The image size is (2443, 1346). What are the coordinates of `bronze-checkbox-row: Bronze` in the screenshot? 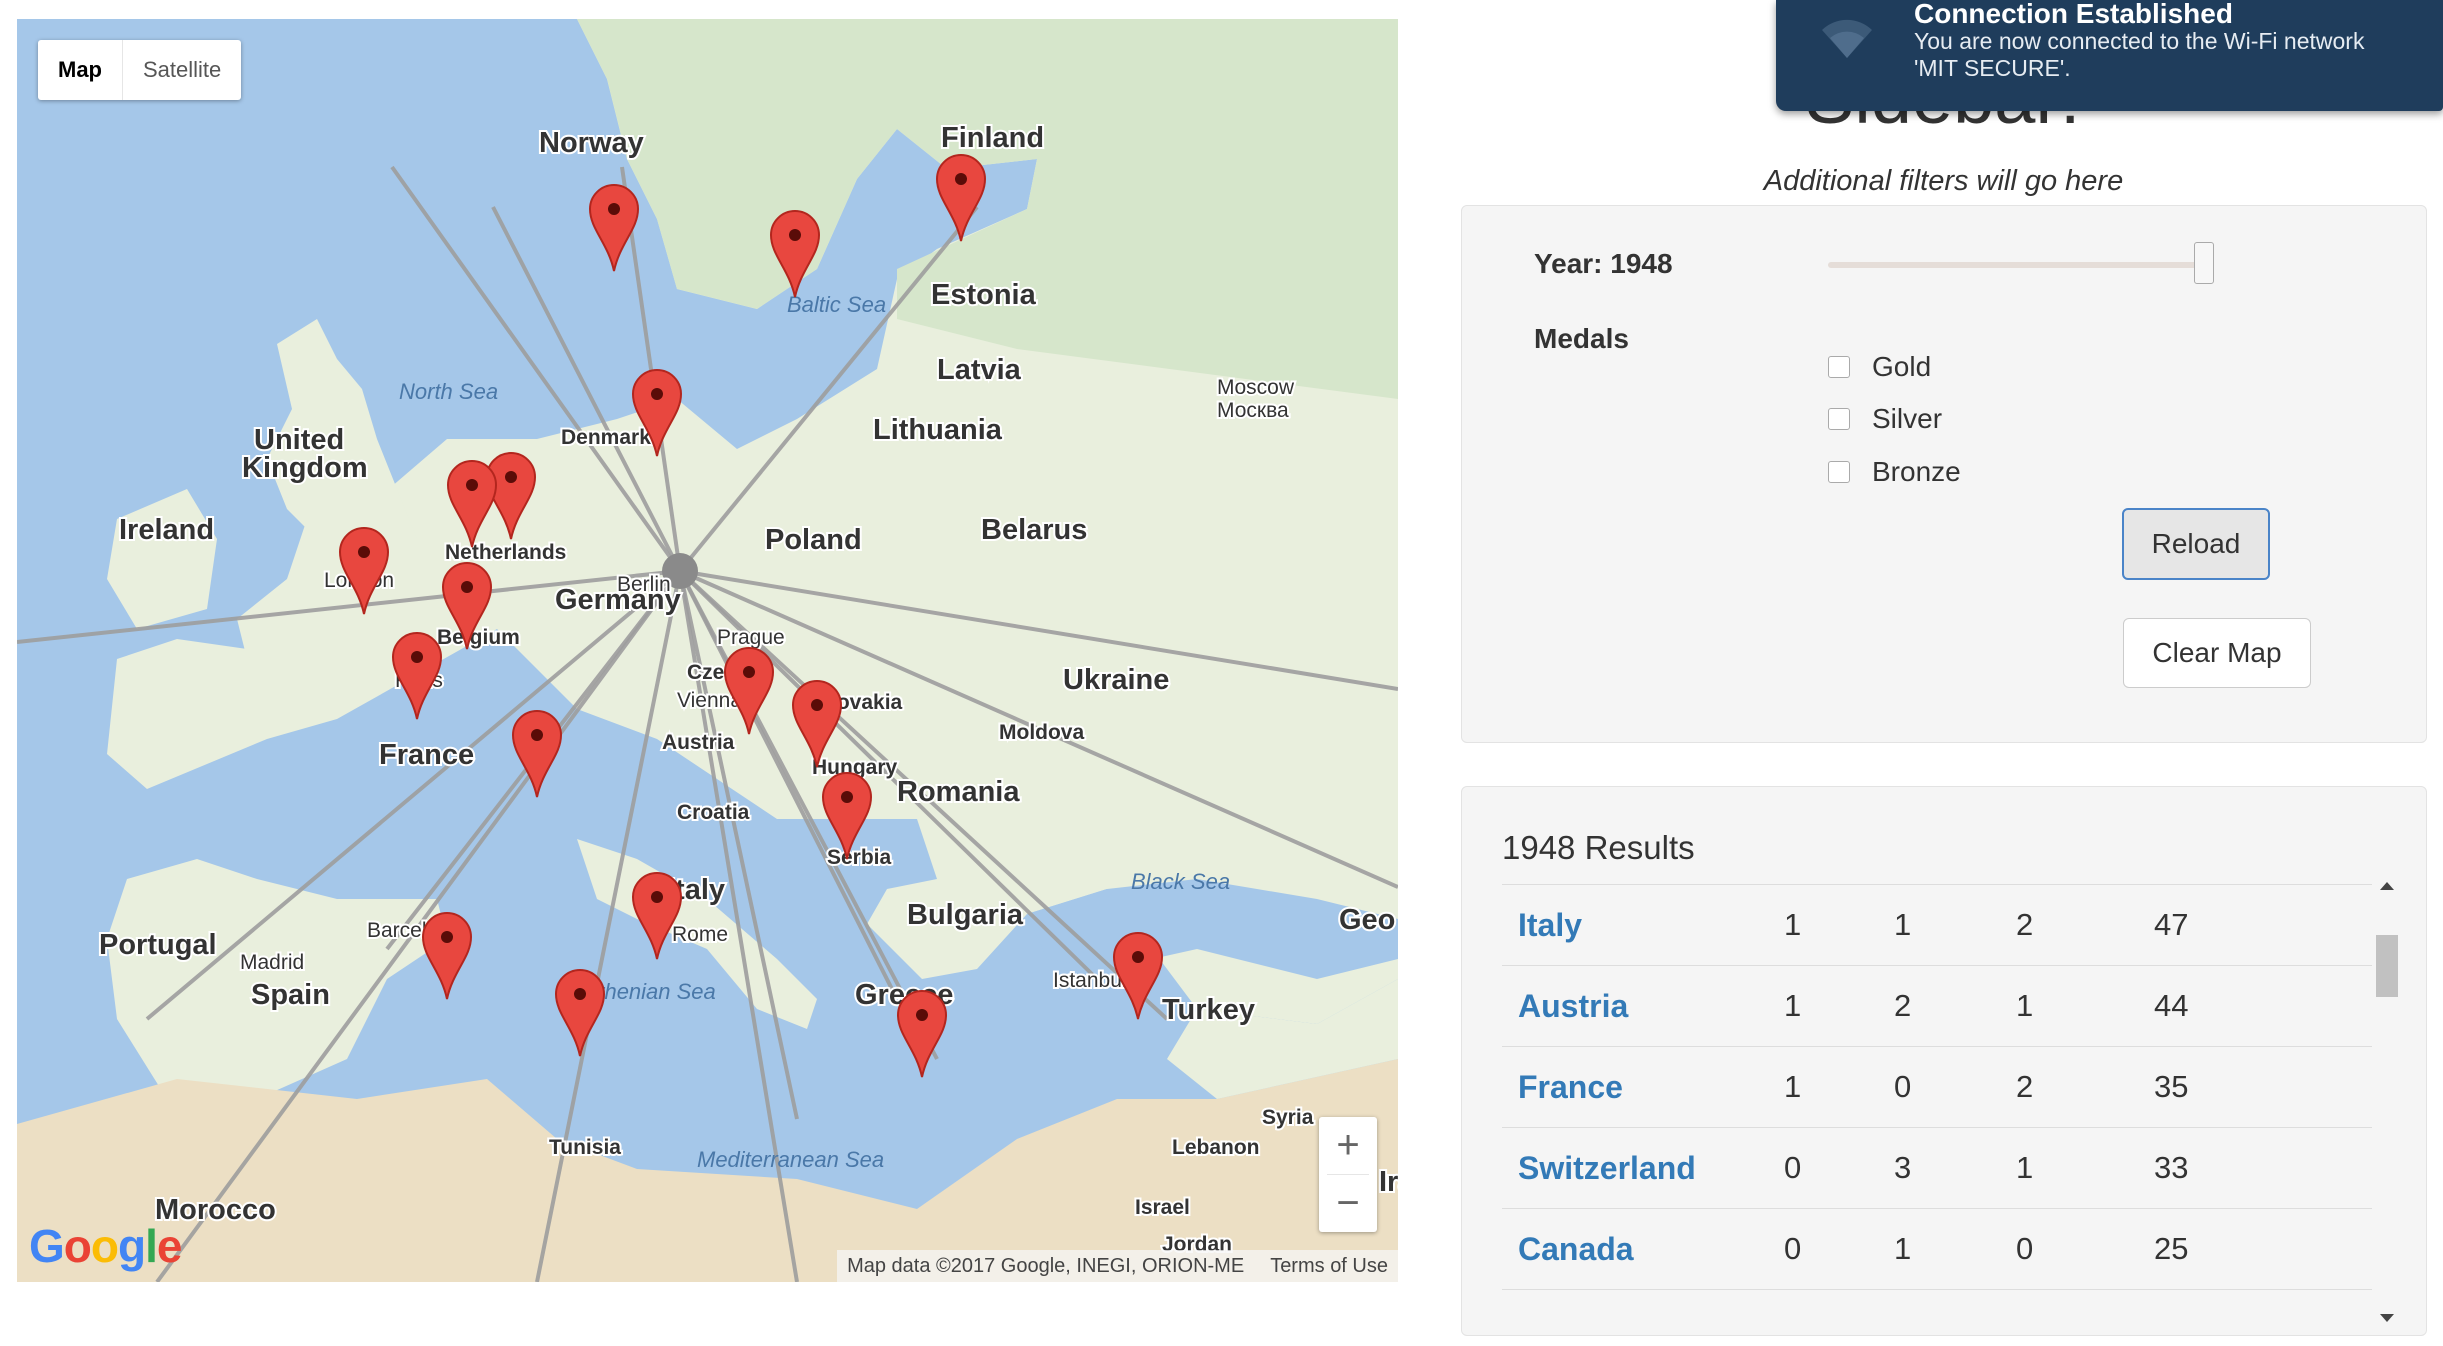 It's located at (1894, 472).